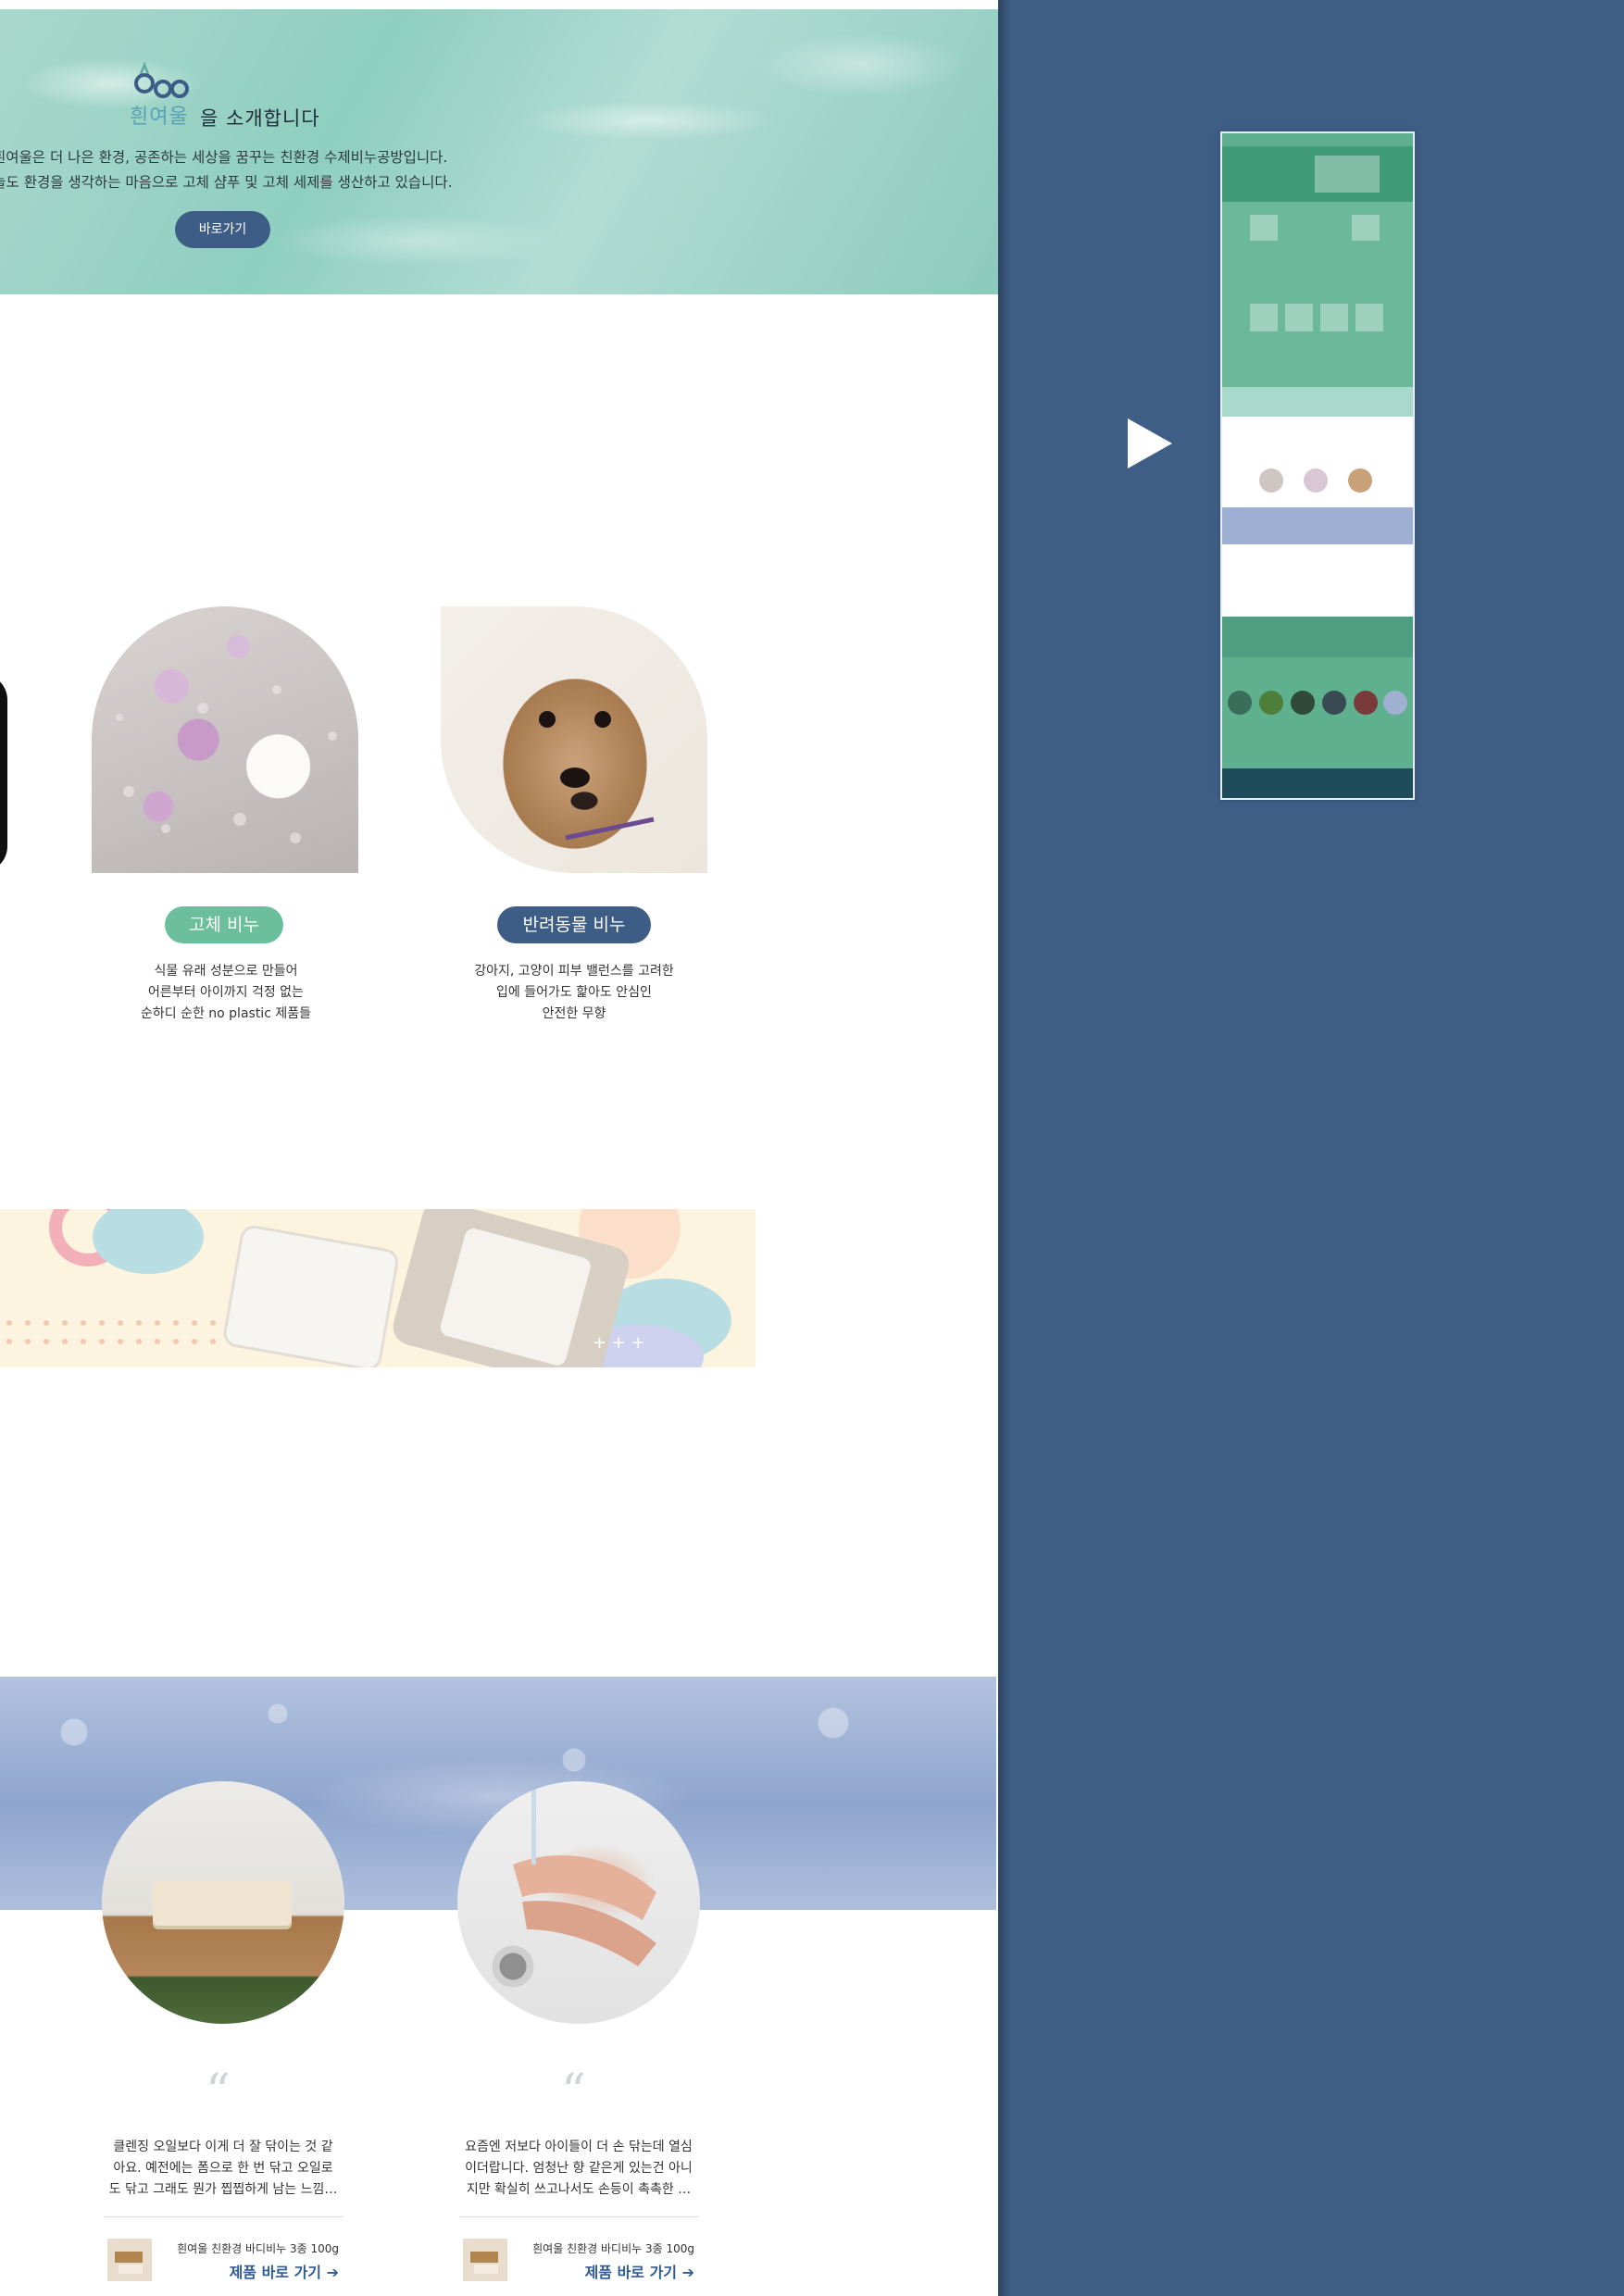 The image size is (1624, 2296). What do you see at coordinates (597, 776) in the screenshot?
I see `dog-icon` at bounding box center [597, 776].